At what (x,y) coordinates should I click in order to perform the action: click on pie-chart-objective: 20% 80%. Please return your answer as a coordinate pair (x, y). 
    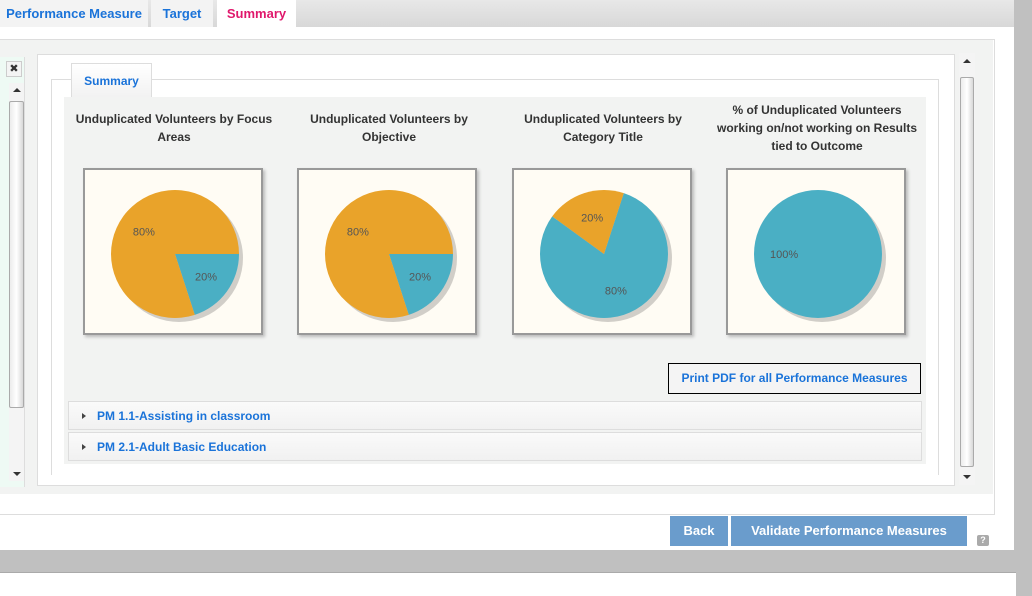
    Looking at the image, I should click on (387, 251).